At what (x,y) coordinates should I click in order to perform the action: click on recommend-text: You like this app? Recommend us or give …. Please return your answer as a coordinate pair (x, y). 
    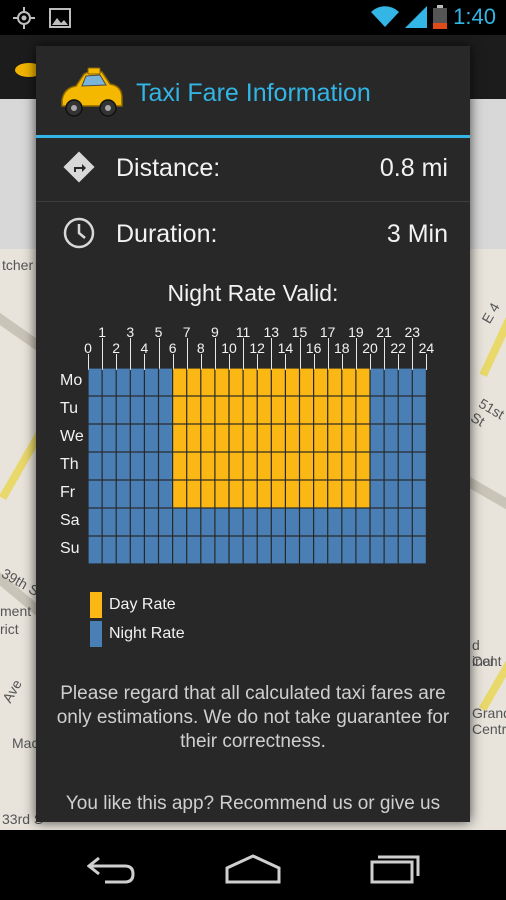
    Looking at the image, I should click on (253, 804).